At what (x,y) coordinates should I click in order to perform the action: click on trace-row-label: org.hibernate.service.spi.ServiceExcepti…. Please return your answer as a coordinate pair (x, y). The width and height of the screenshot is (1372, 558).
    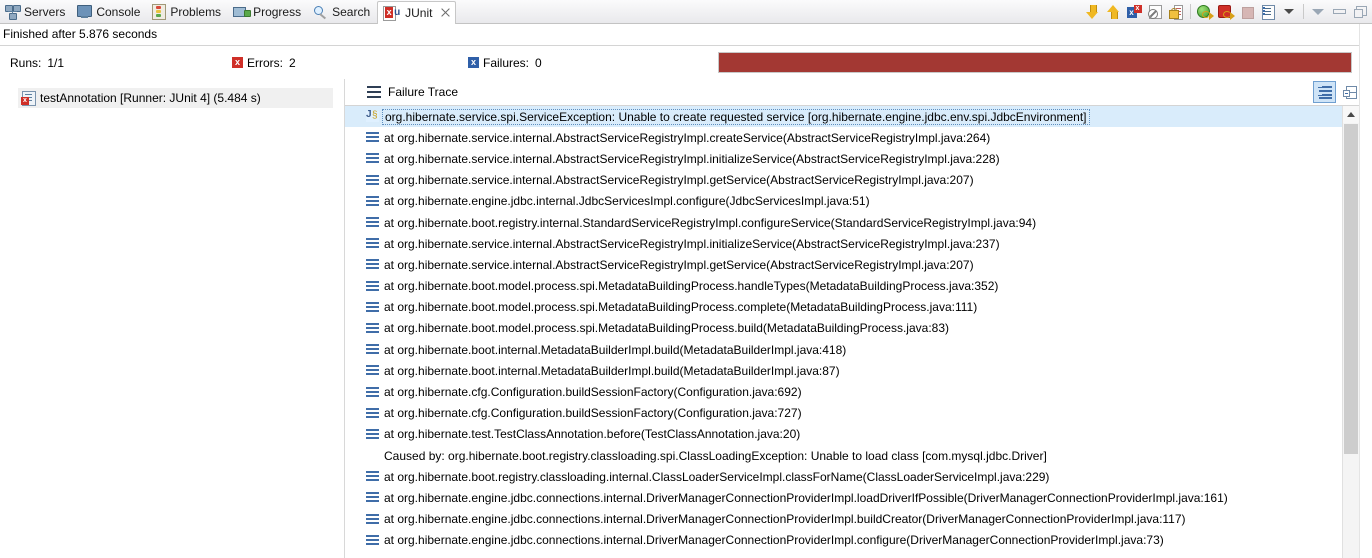
    Looking at the image, I should click on (736, 116).